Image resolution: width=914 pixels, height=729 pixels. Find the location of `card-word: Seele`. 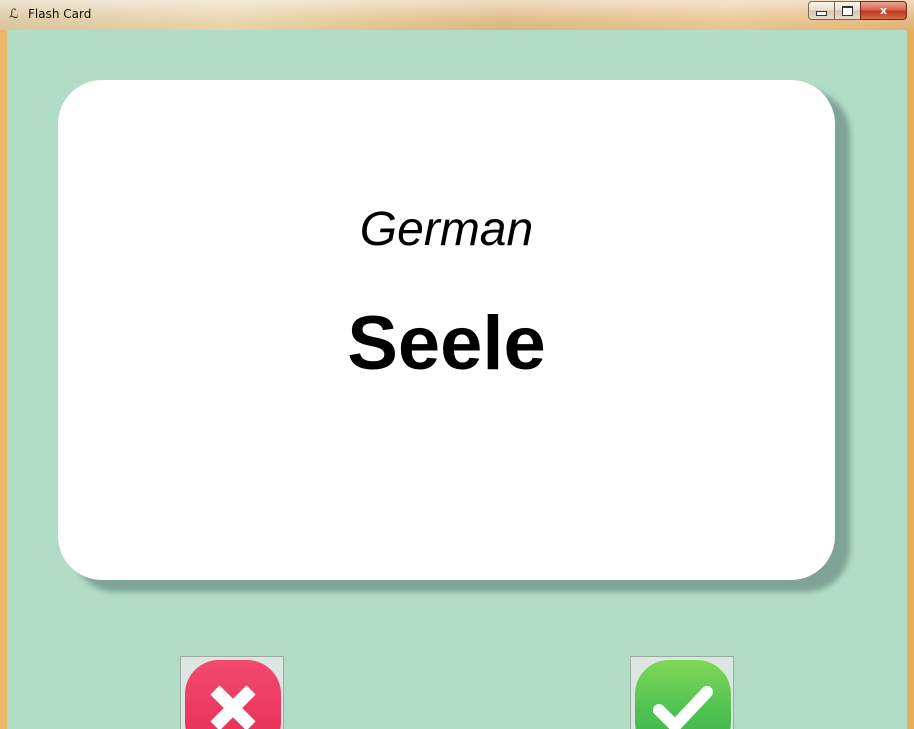

card-word: Seele is located at coordinates (446, 343).